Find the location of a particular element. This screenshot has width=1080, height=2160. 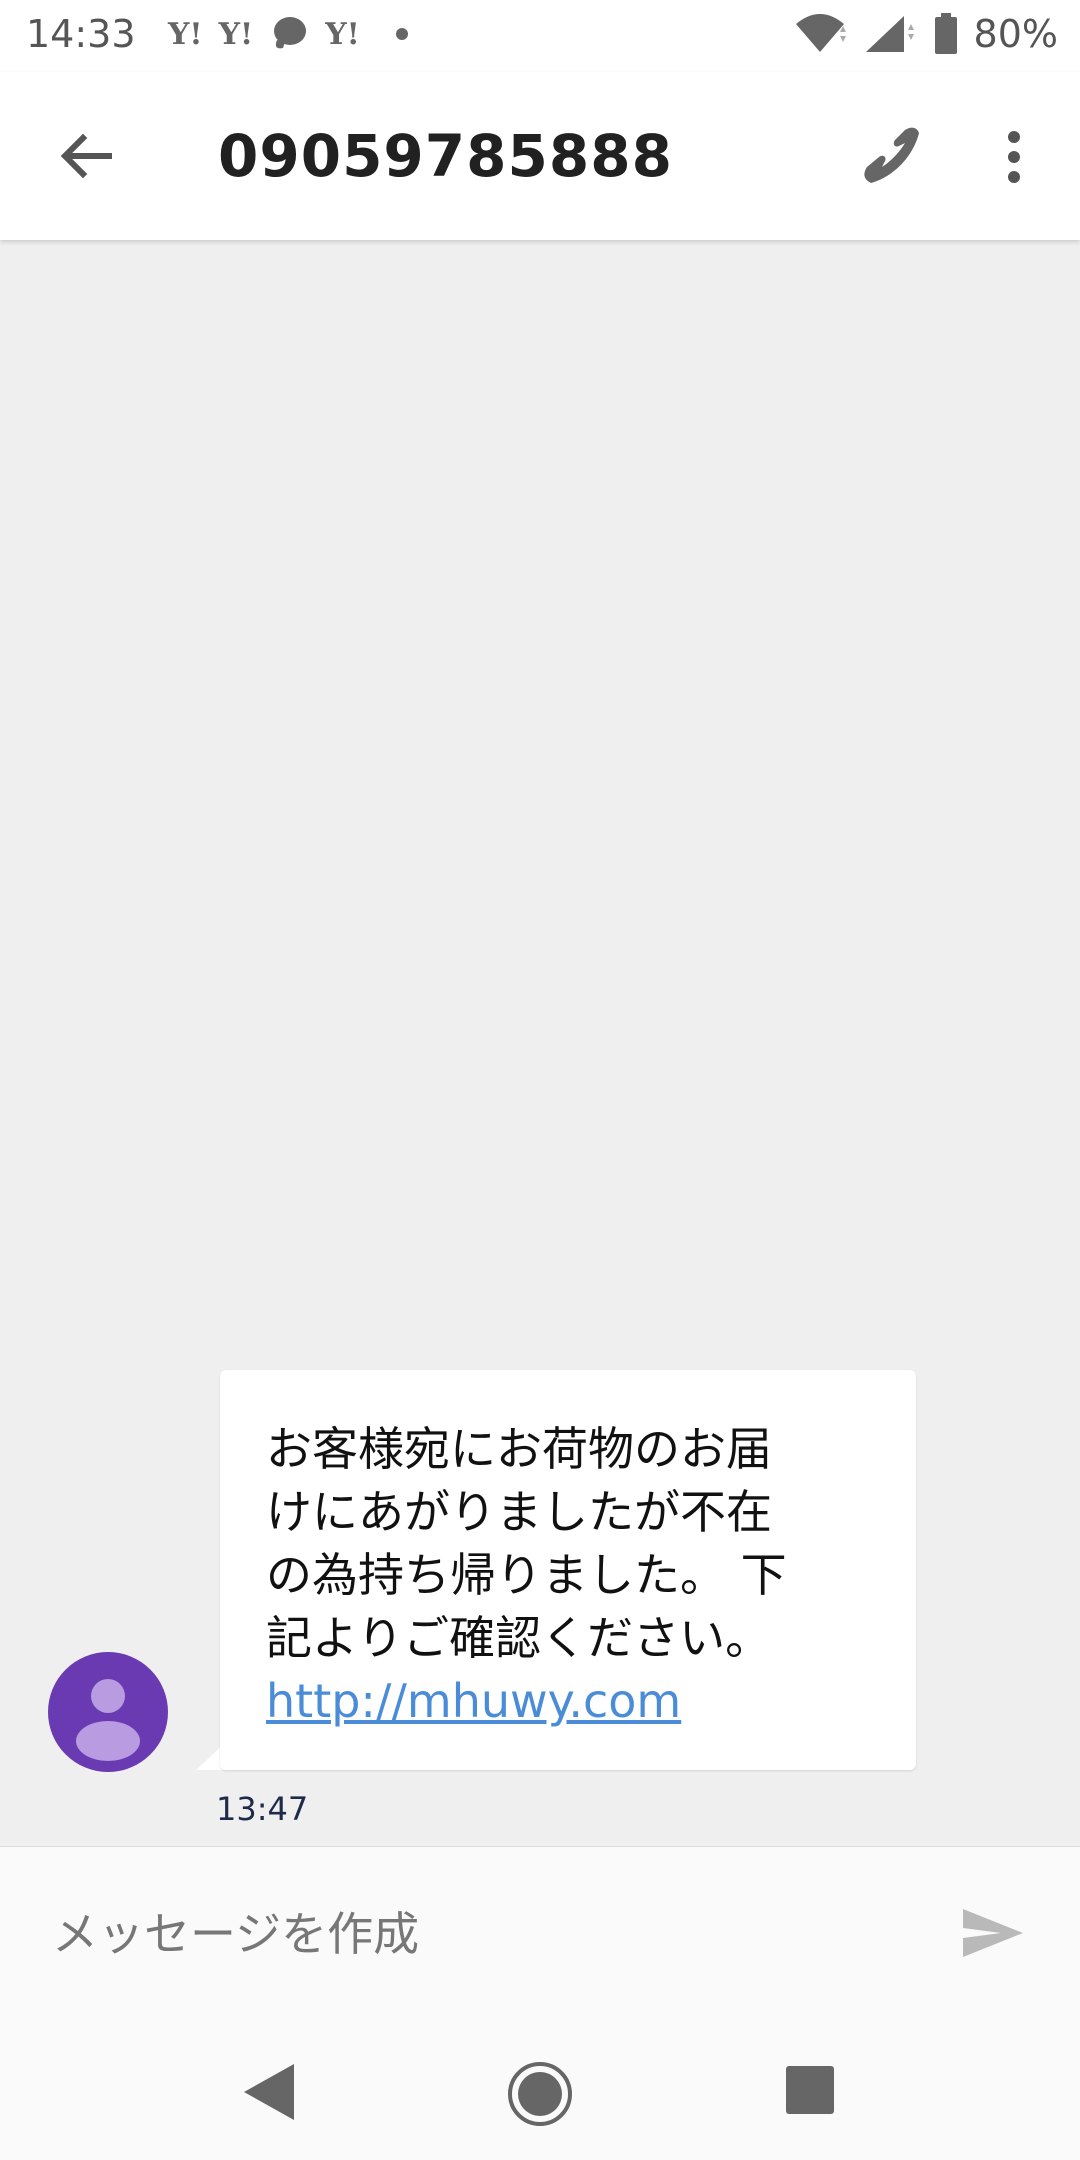

conversation-title: 09059785888 is located at coordinates (445, 156).